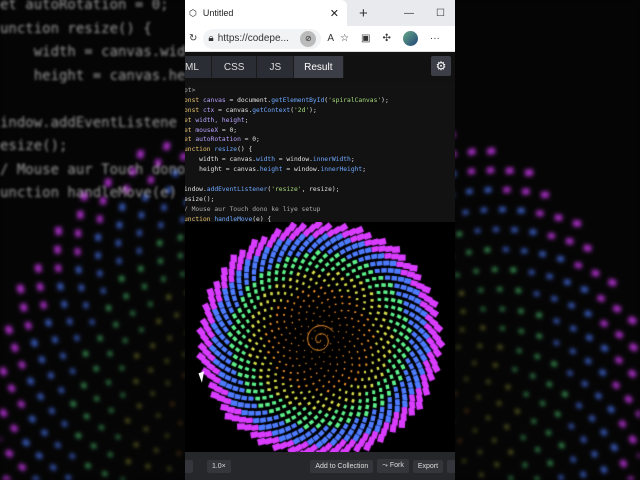  Describe the element at coordinates (220, 120) in the screenshot. I see `code-token: width, height` at that location.